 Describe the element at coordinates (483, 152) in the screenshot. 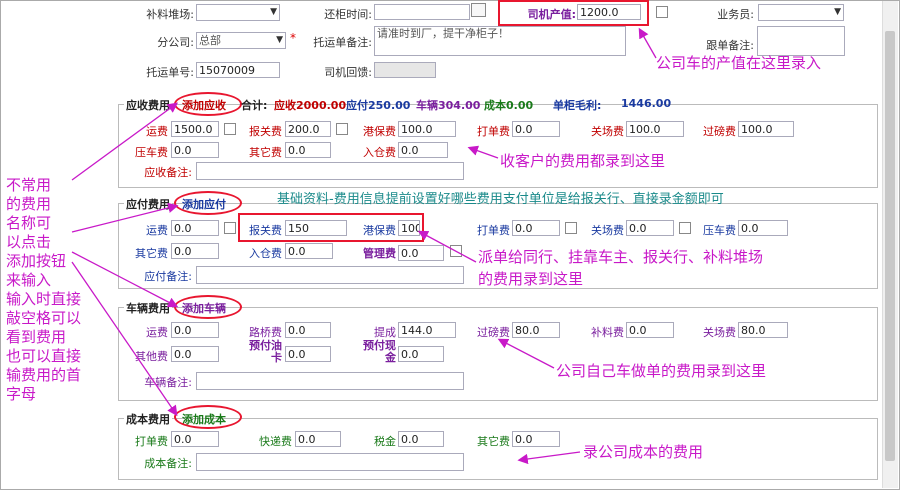

I see `arrow-to-receivable` at that location.